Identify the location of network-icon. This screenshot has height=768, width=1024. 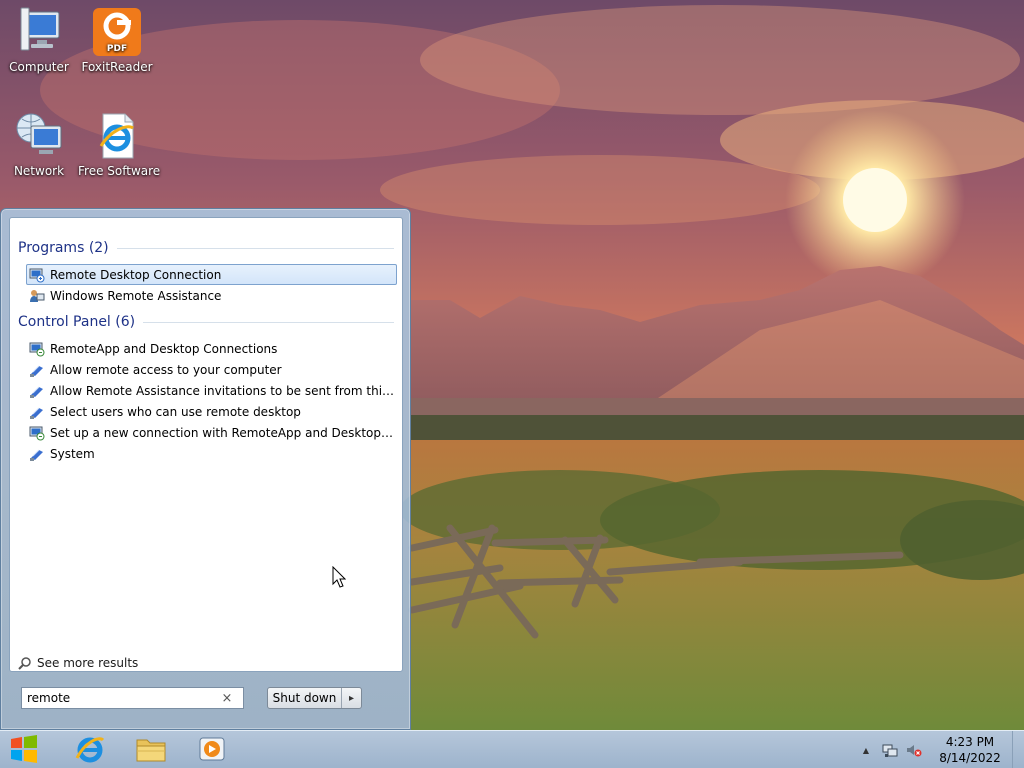
(39, 136).